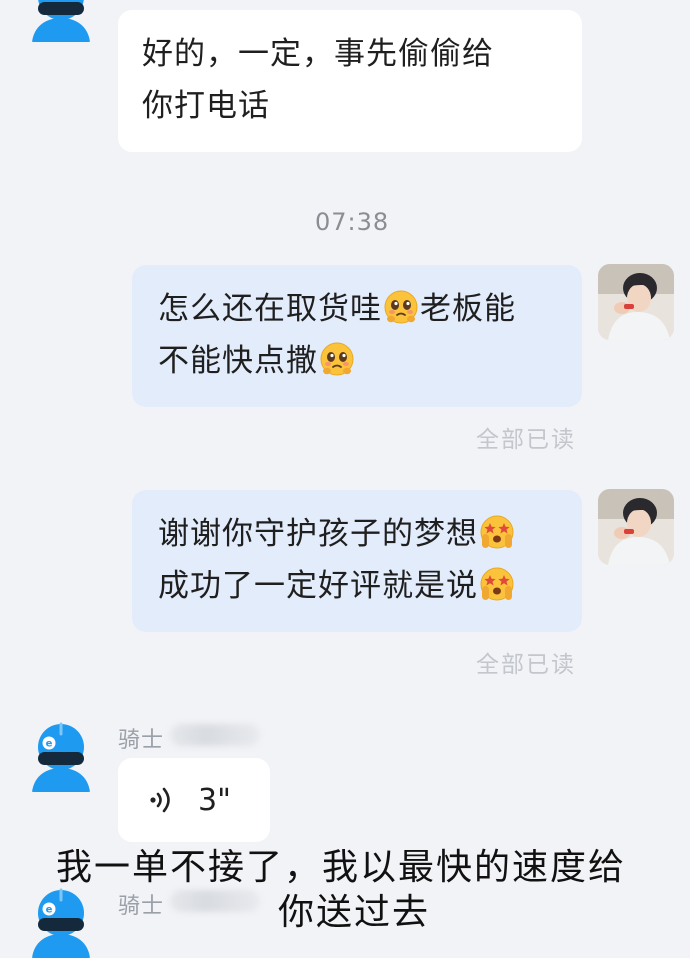  What do you see at coordinates (352, 222) in the screenshot?
I see `time-divider: 07:38` at bounding box center [352, 222].